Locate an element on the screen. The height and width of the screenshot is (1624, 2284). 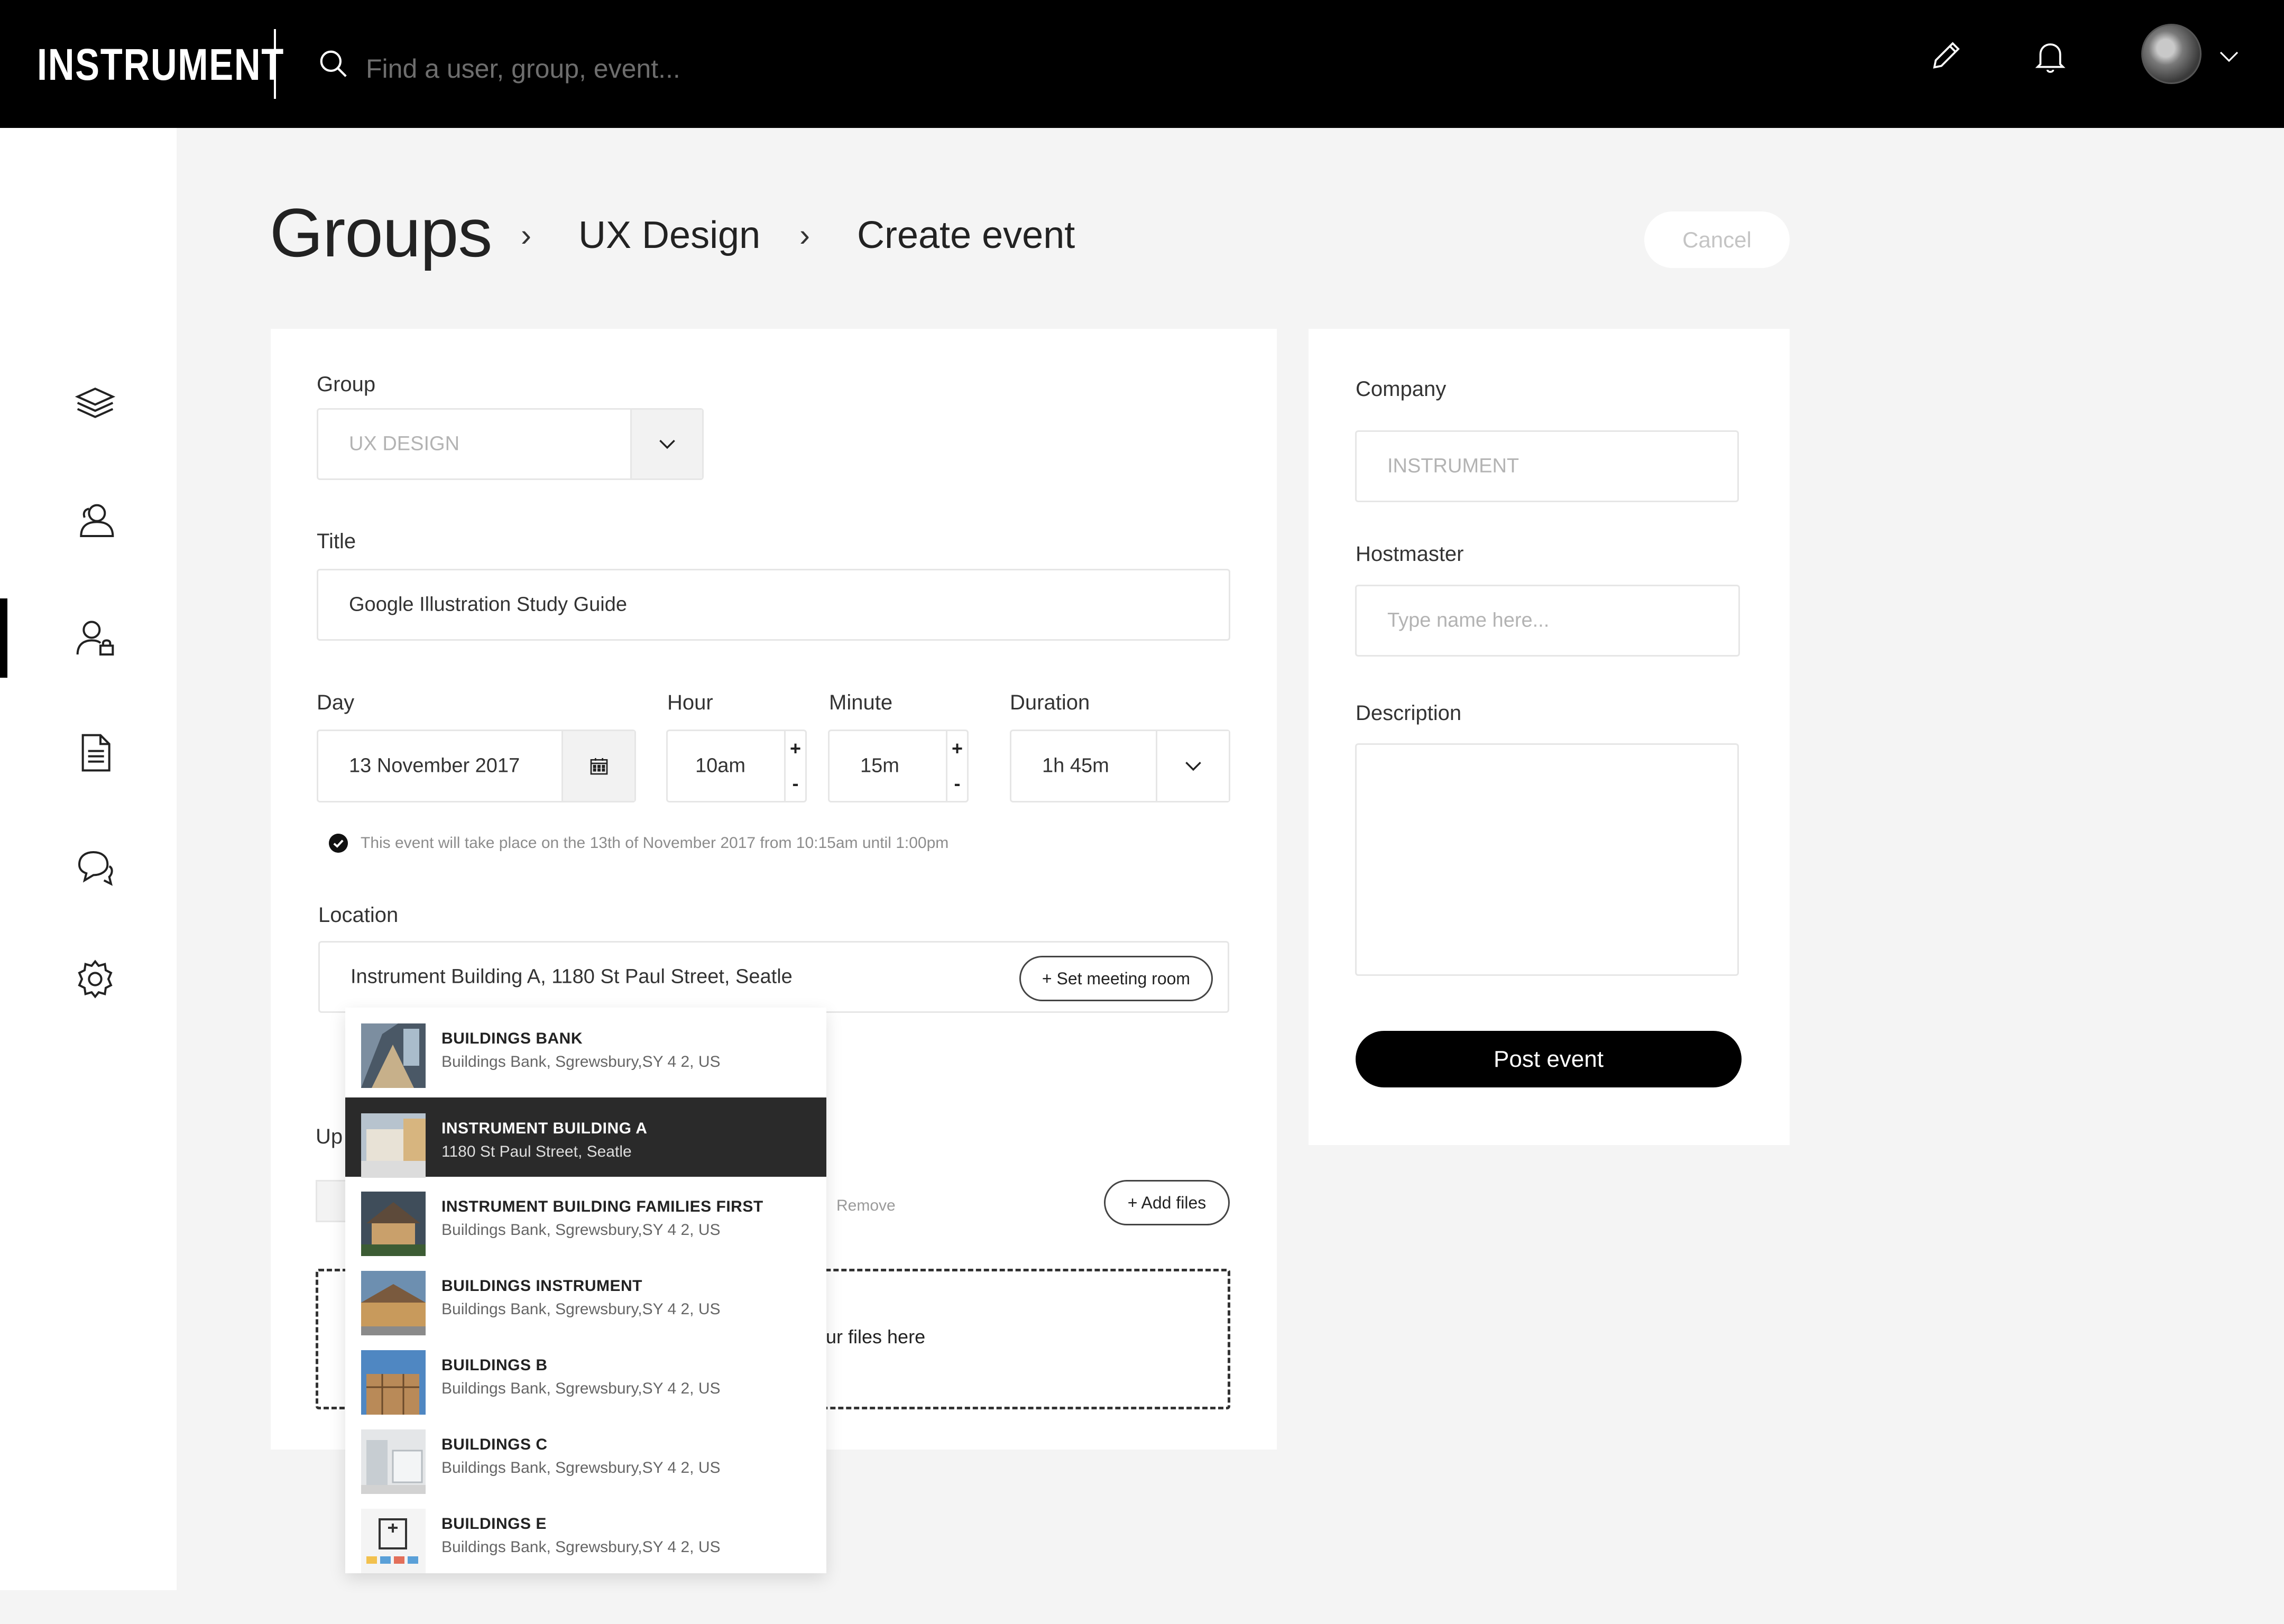
minute-increment: + is located at coordinates (957, 748).